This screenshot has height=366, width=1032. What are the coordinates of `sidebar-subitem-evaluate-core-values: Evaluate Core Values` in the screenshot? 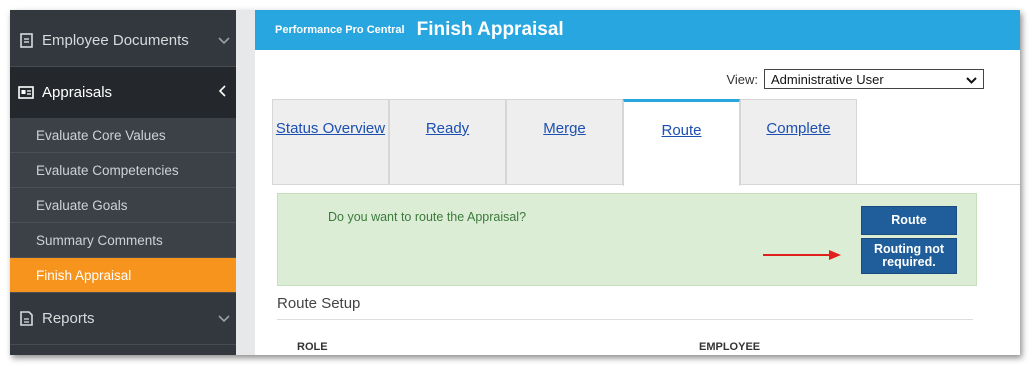 It's located at (123, 135).